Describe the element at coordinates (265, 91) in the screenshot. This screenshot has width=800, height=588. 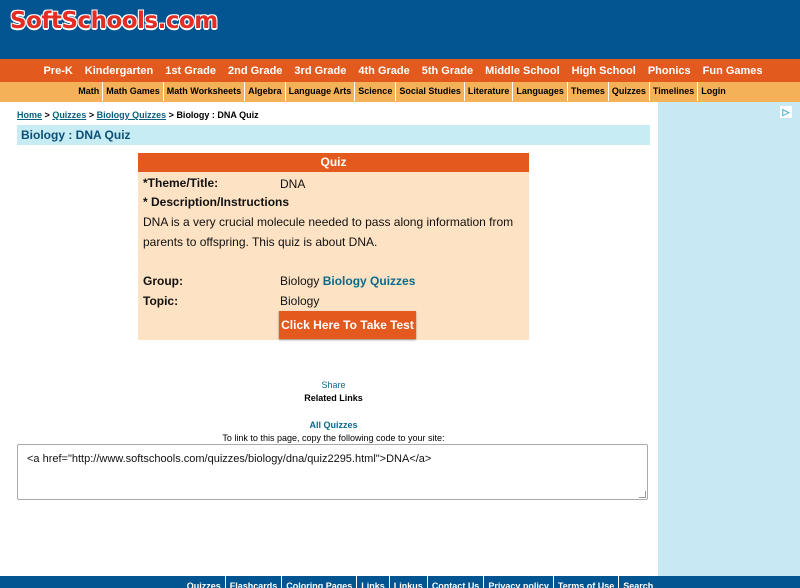
I see `subnav-item-algebra: Algebra` at that location.